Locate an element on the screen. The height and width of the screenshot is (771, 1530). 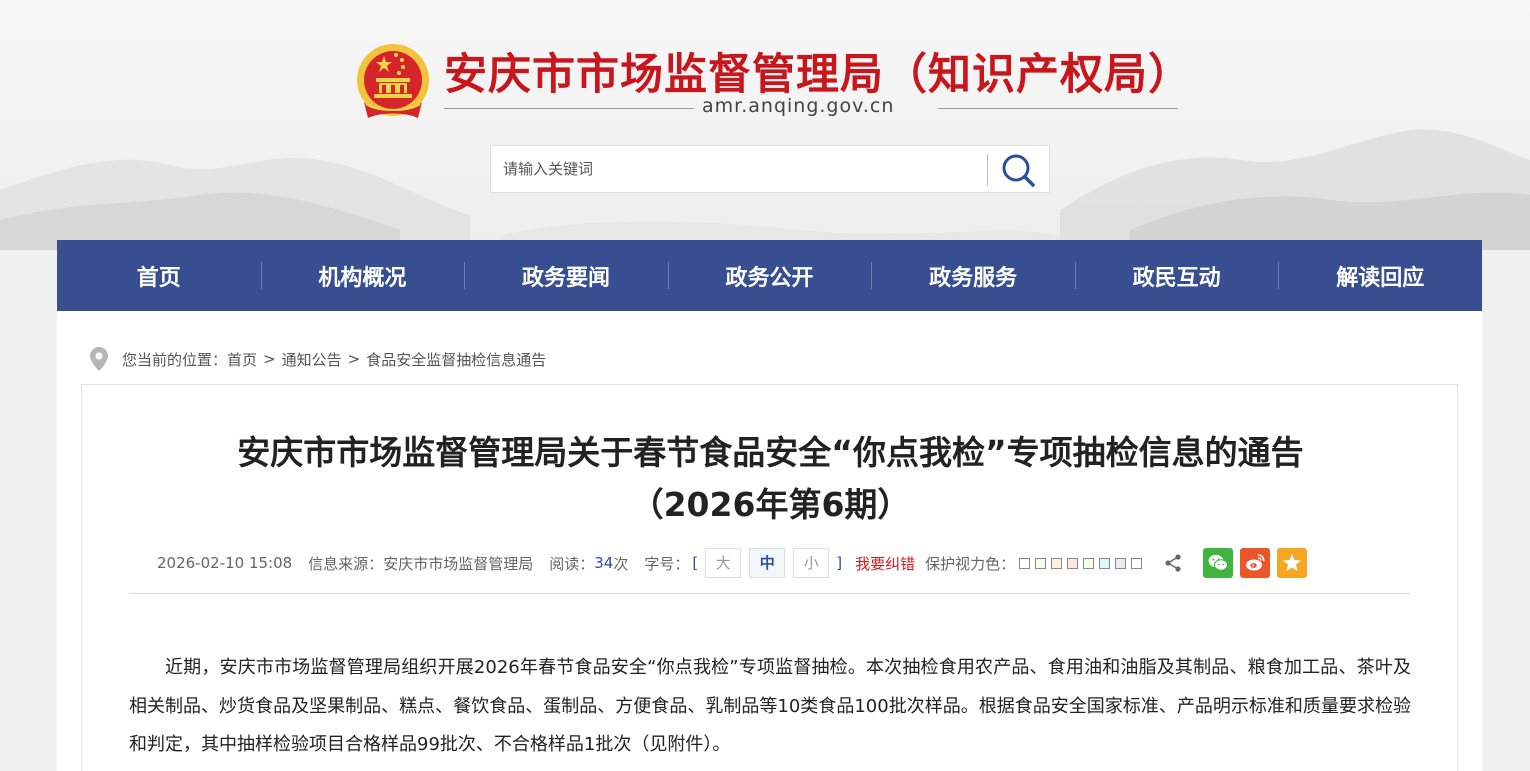
nav-item-organization: 机构概况 is located at coordinates (362, 275).